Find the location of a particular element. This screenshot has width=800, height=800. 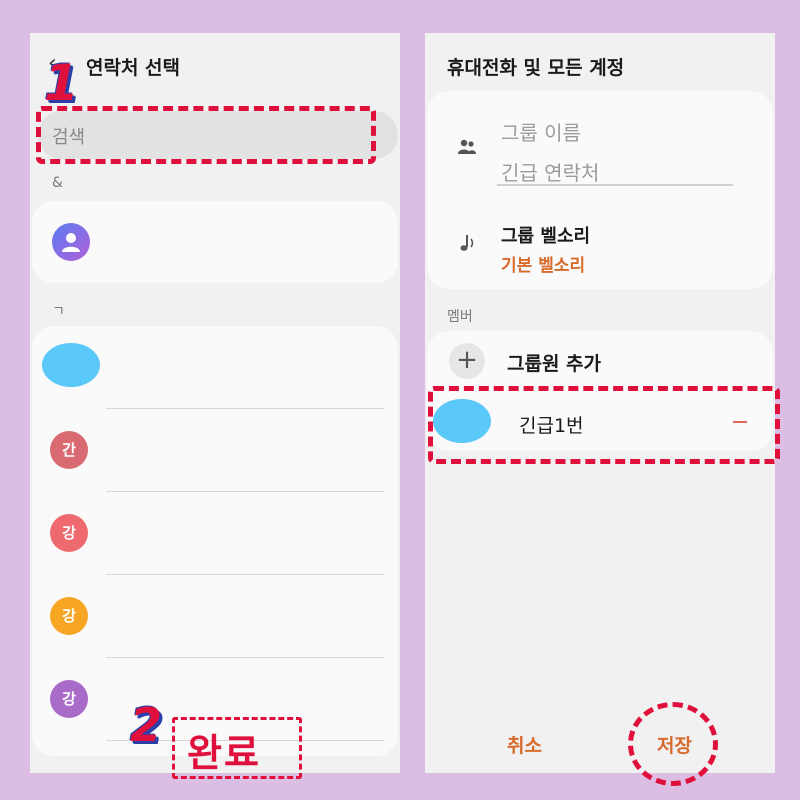

group-icon is located at coordinates (467, 146).